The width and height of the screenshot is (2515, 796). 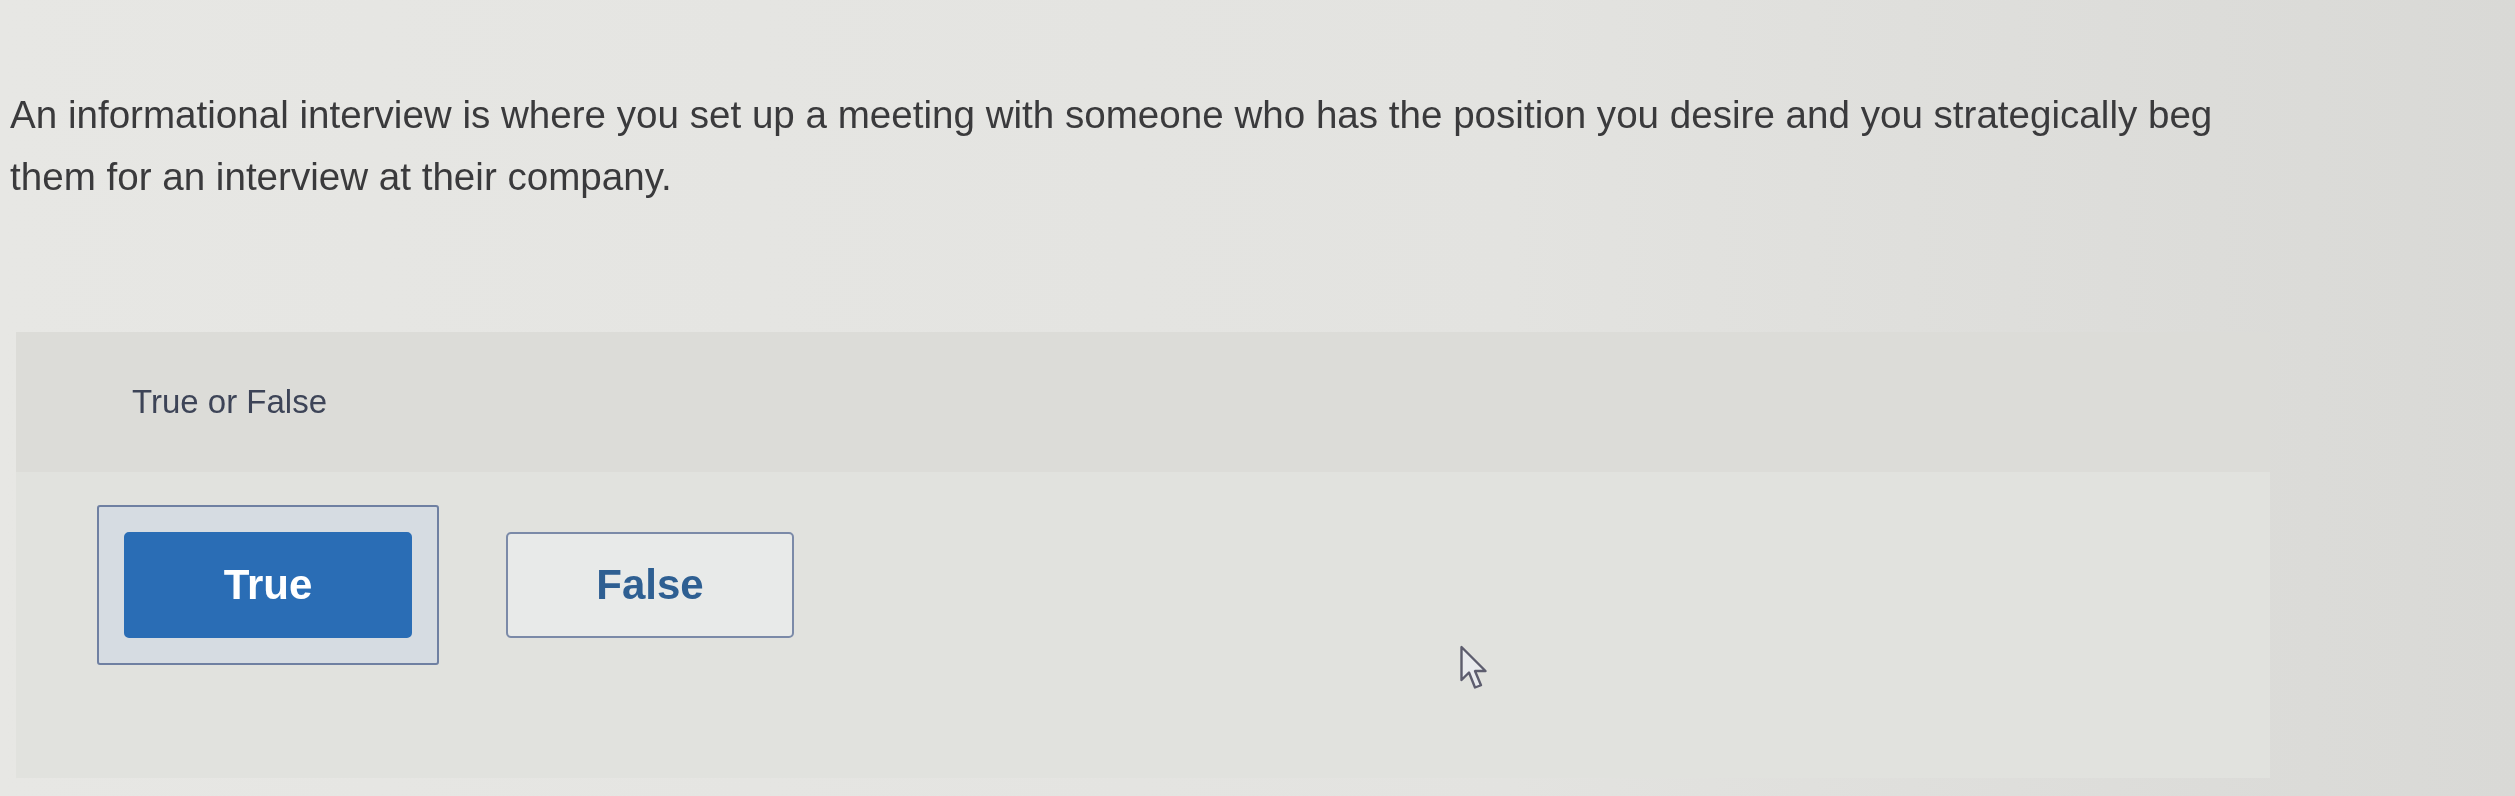 What do you see at coordinates (268, 585) in the screenshot?
I see `answer-button: True` at bounding box center [268, 585].